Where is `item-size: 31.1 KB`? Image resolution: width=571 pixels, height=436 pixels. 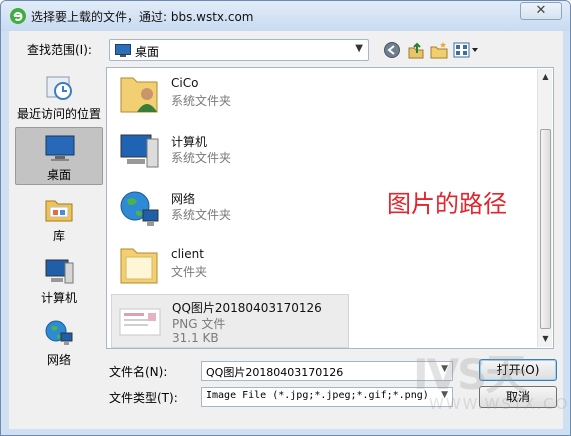
item-size: 31.1 KB is located at coordinates (195, 338).